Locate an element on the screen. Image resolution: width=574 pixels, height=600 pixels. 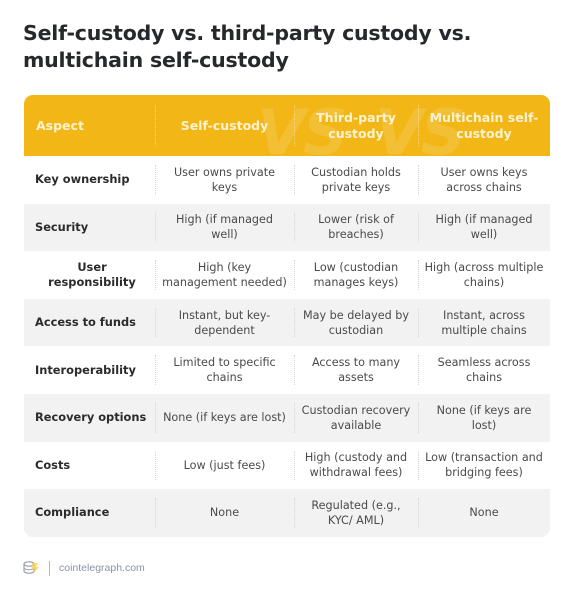
cointelegraph-logo-icon is located at coordinates (31, 568).